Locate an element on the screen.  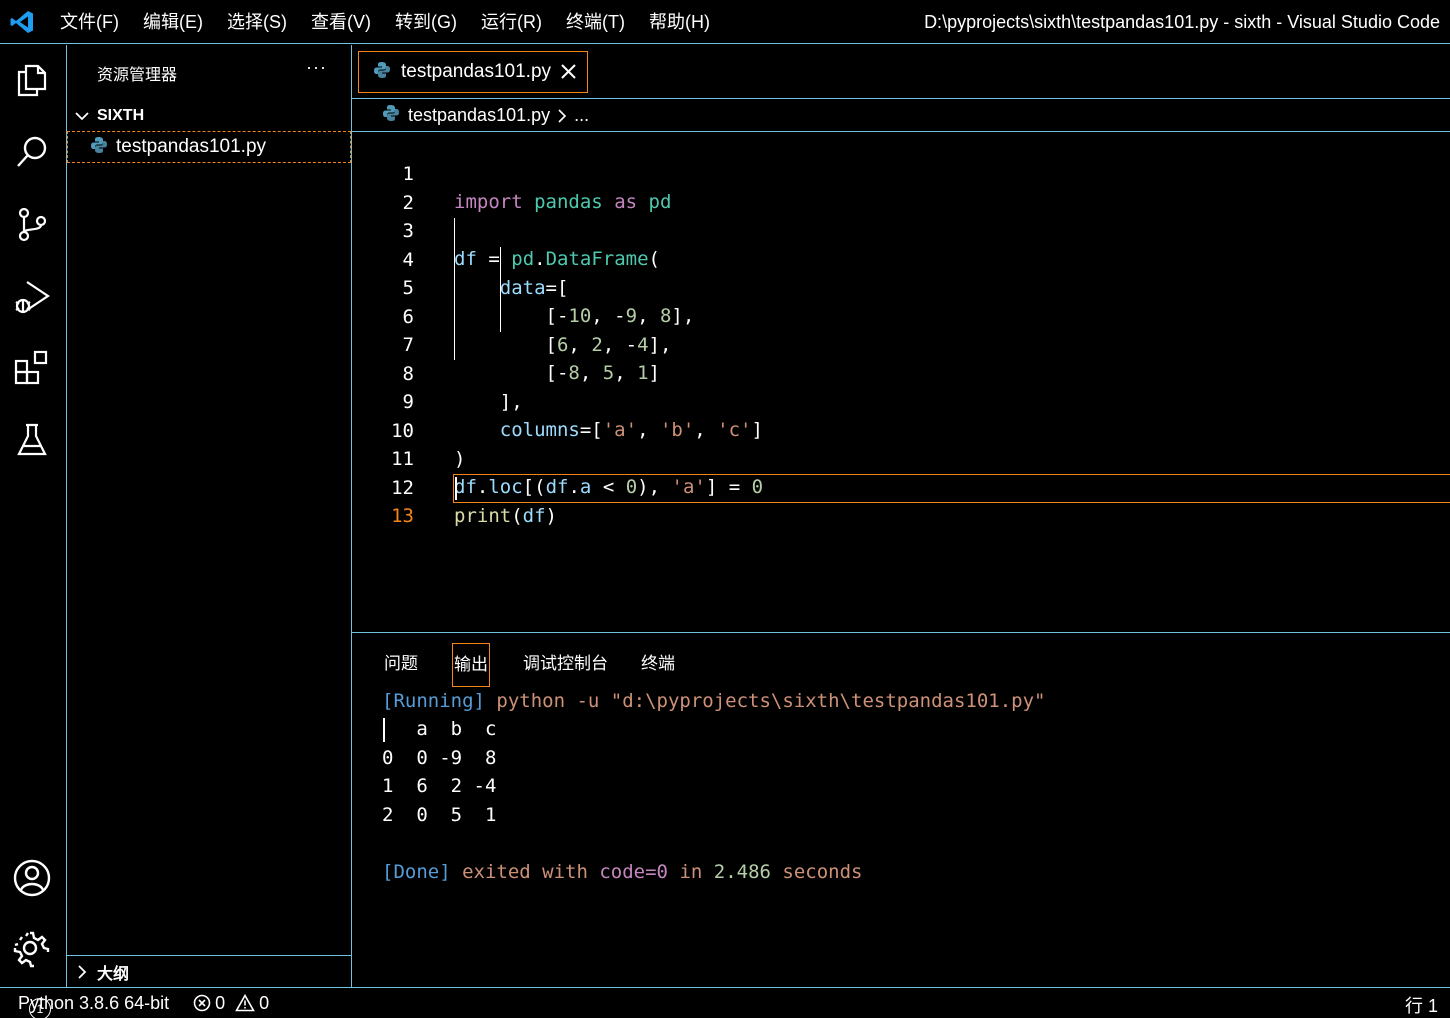
output-table-row: 2 0 5 1 is located at coordinates (439, 815).